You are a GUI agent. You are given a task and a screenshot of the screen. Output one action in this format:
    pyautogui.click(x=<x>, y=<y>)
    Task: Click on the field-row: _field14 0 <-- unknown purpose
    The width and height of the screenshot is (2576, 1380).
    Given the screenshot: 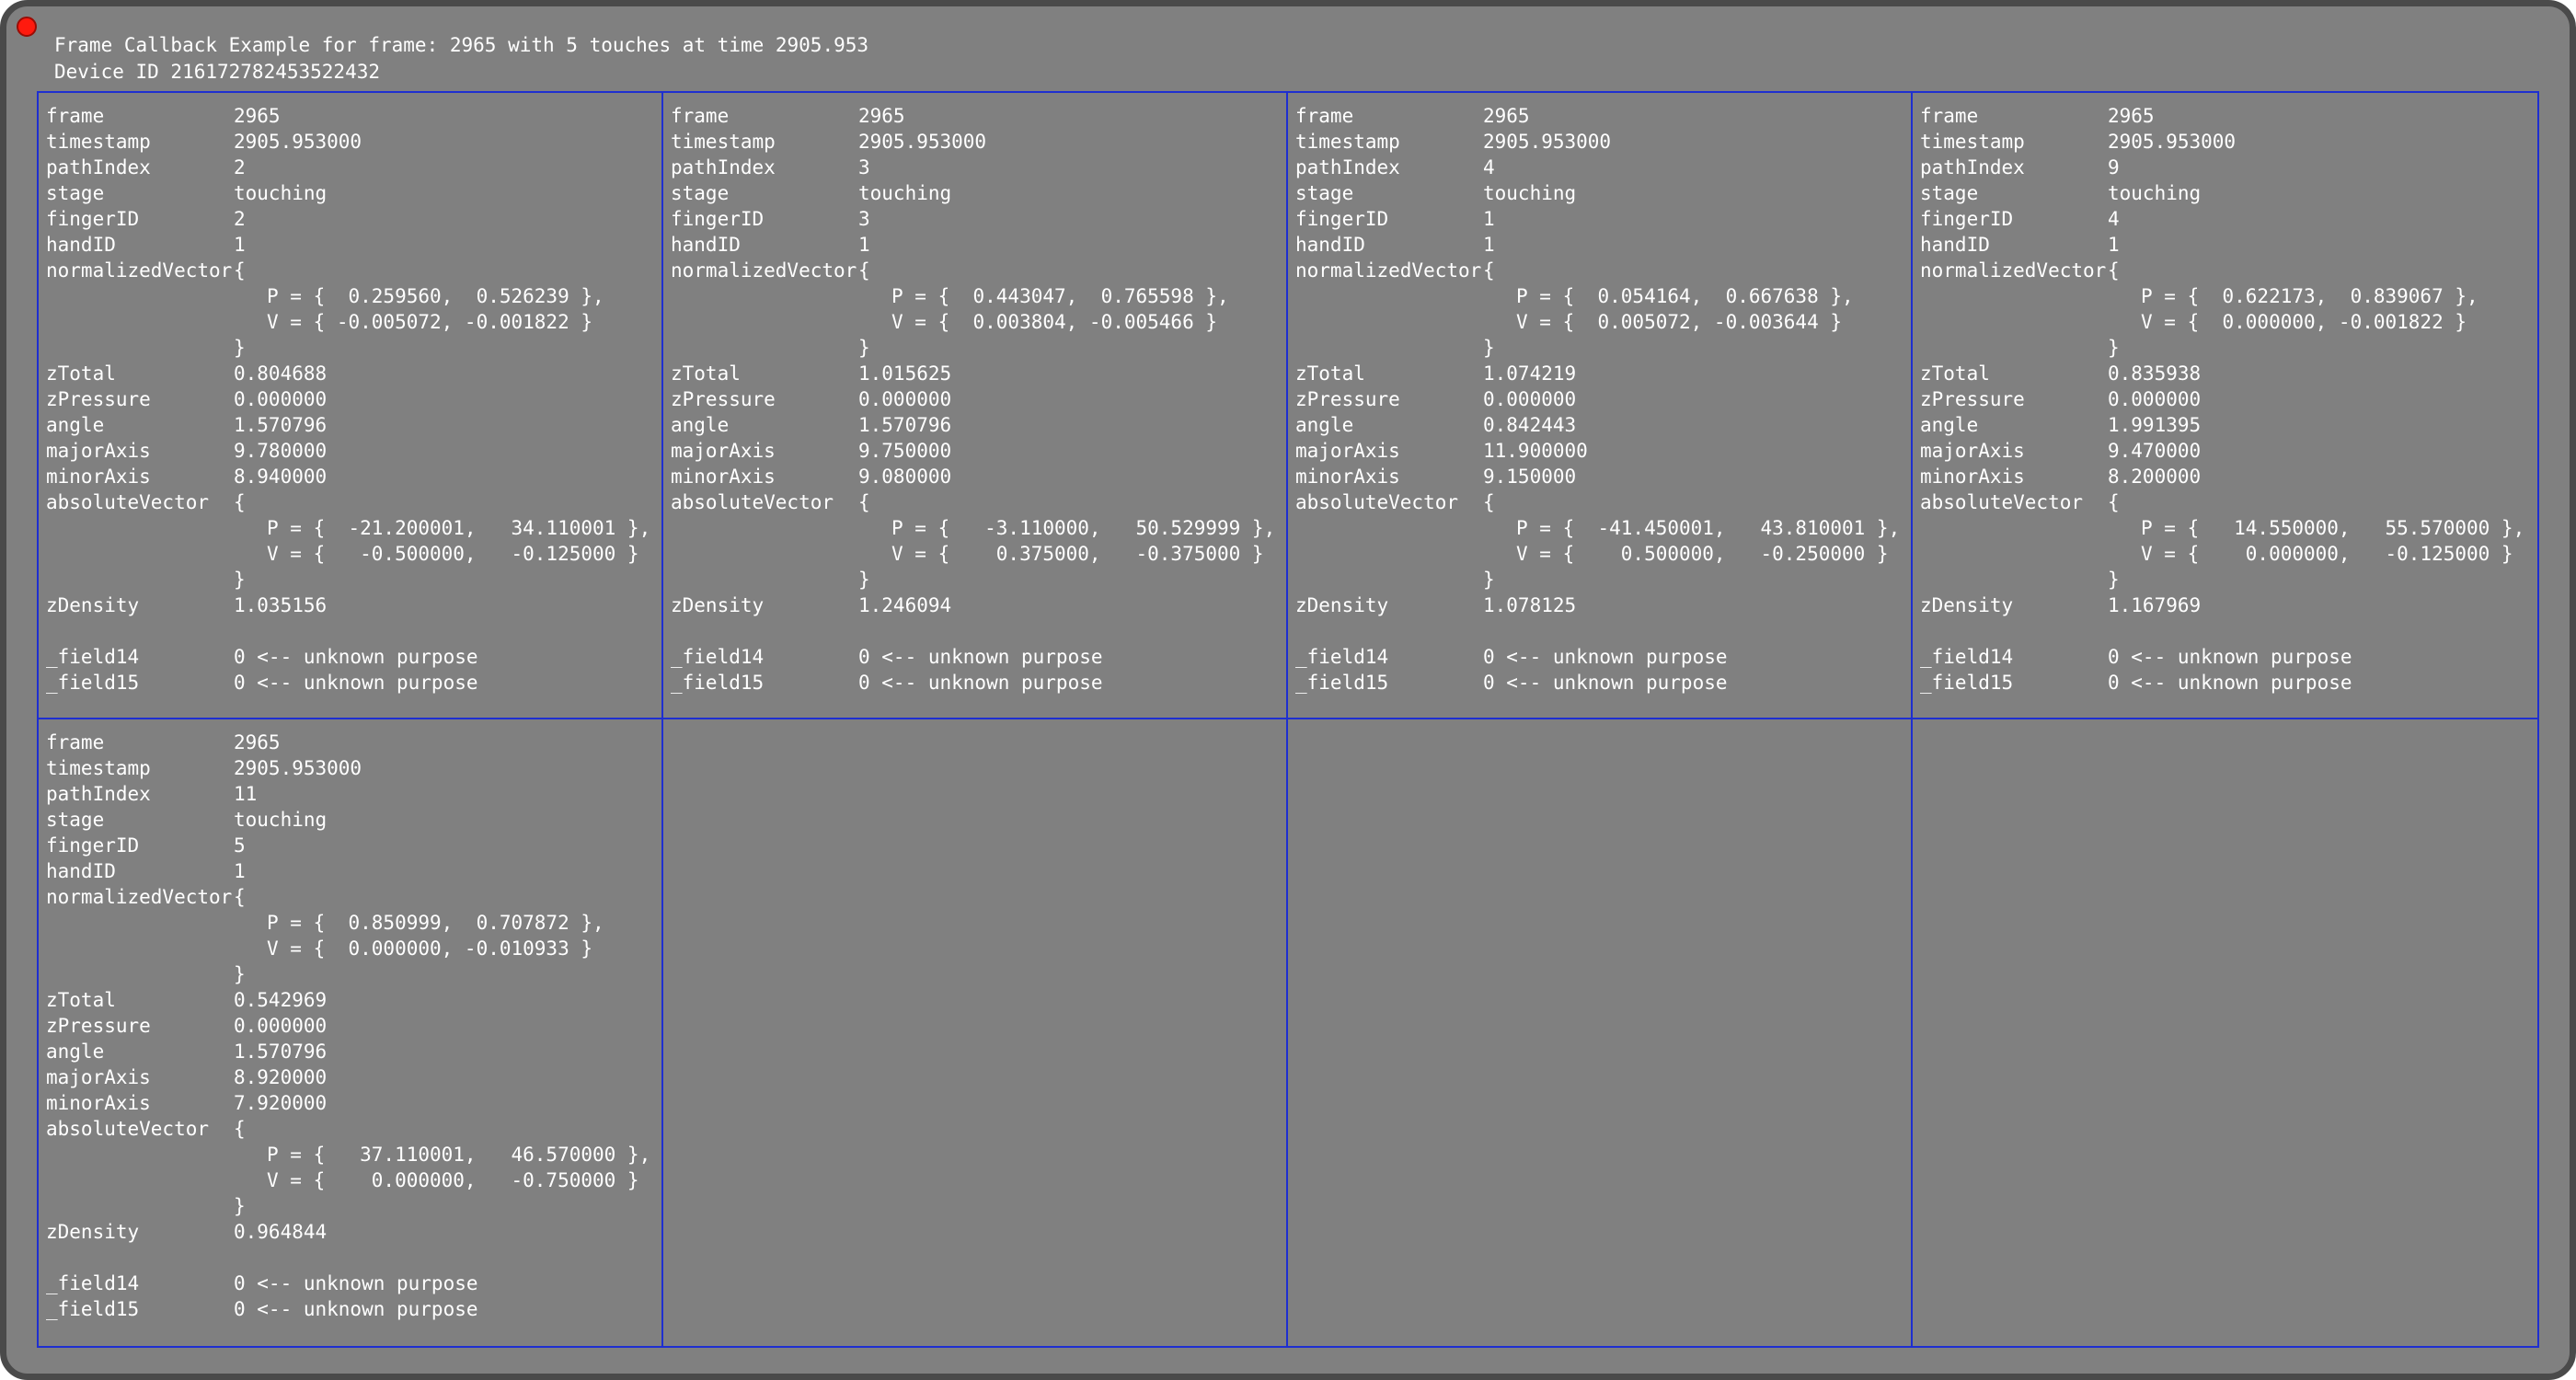 What is the action you would take?
    pyautogui.click(x=2228, y=657)
    